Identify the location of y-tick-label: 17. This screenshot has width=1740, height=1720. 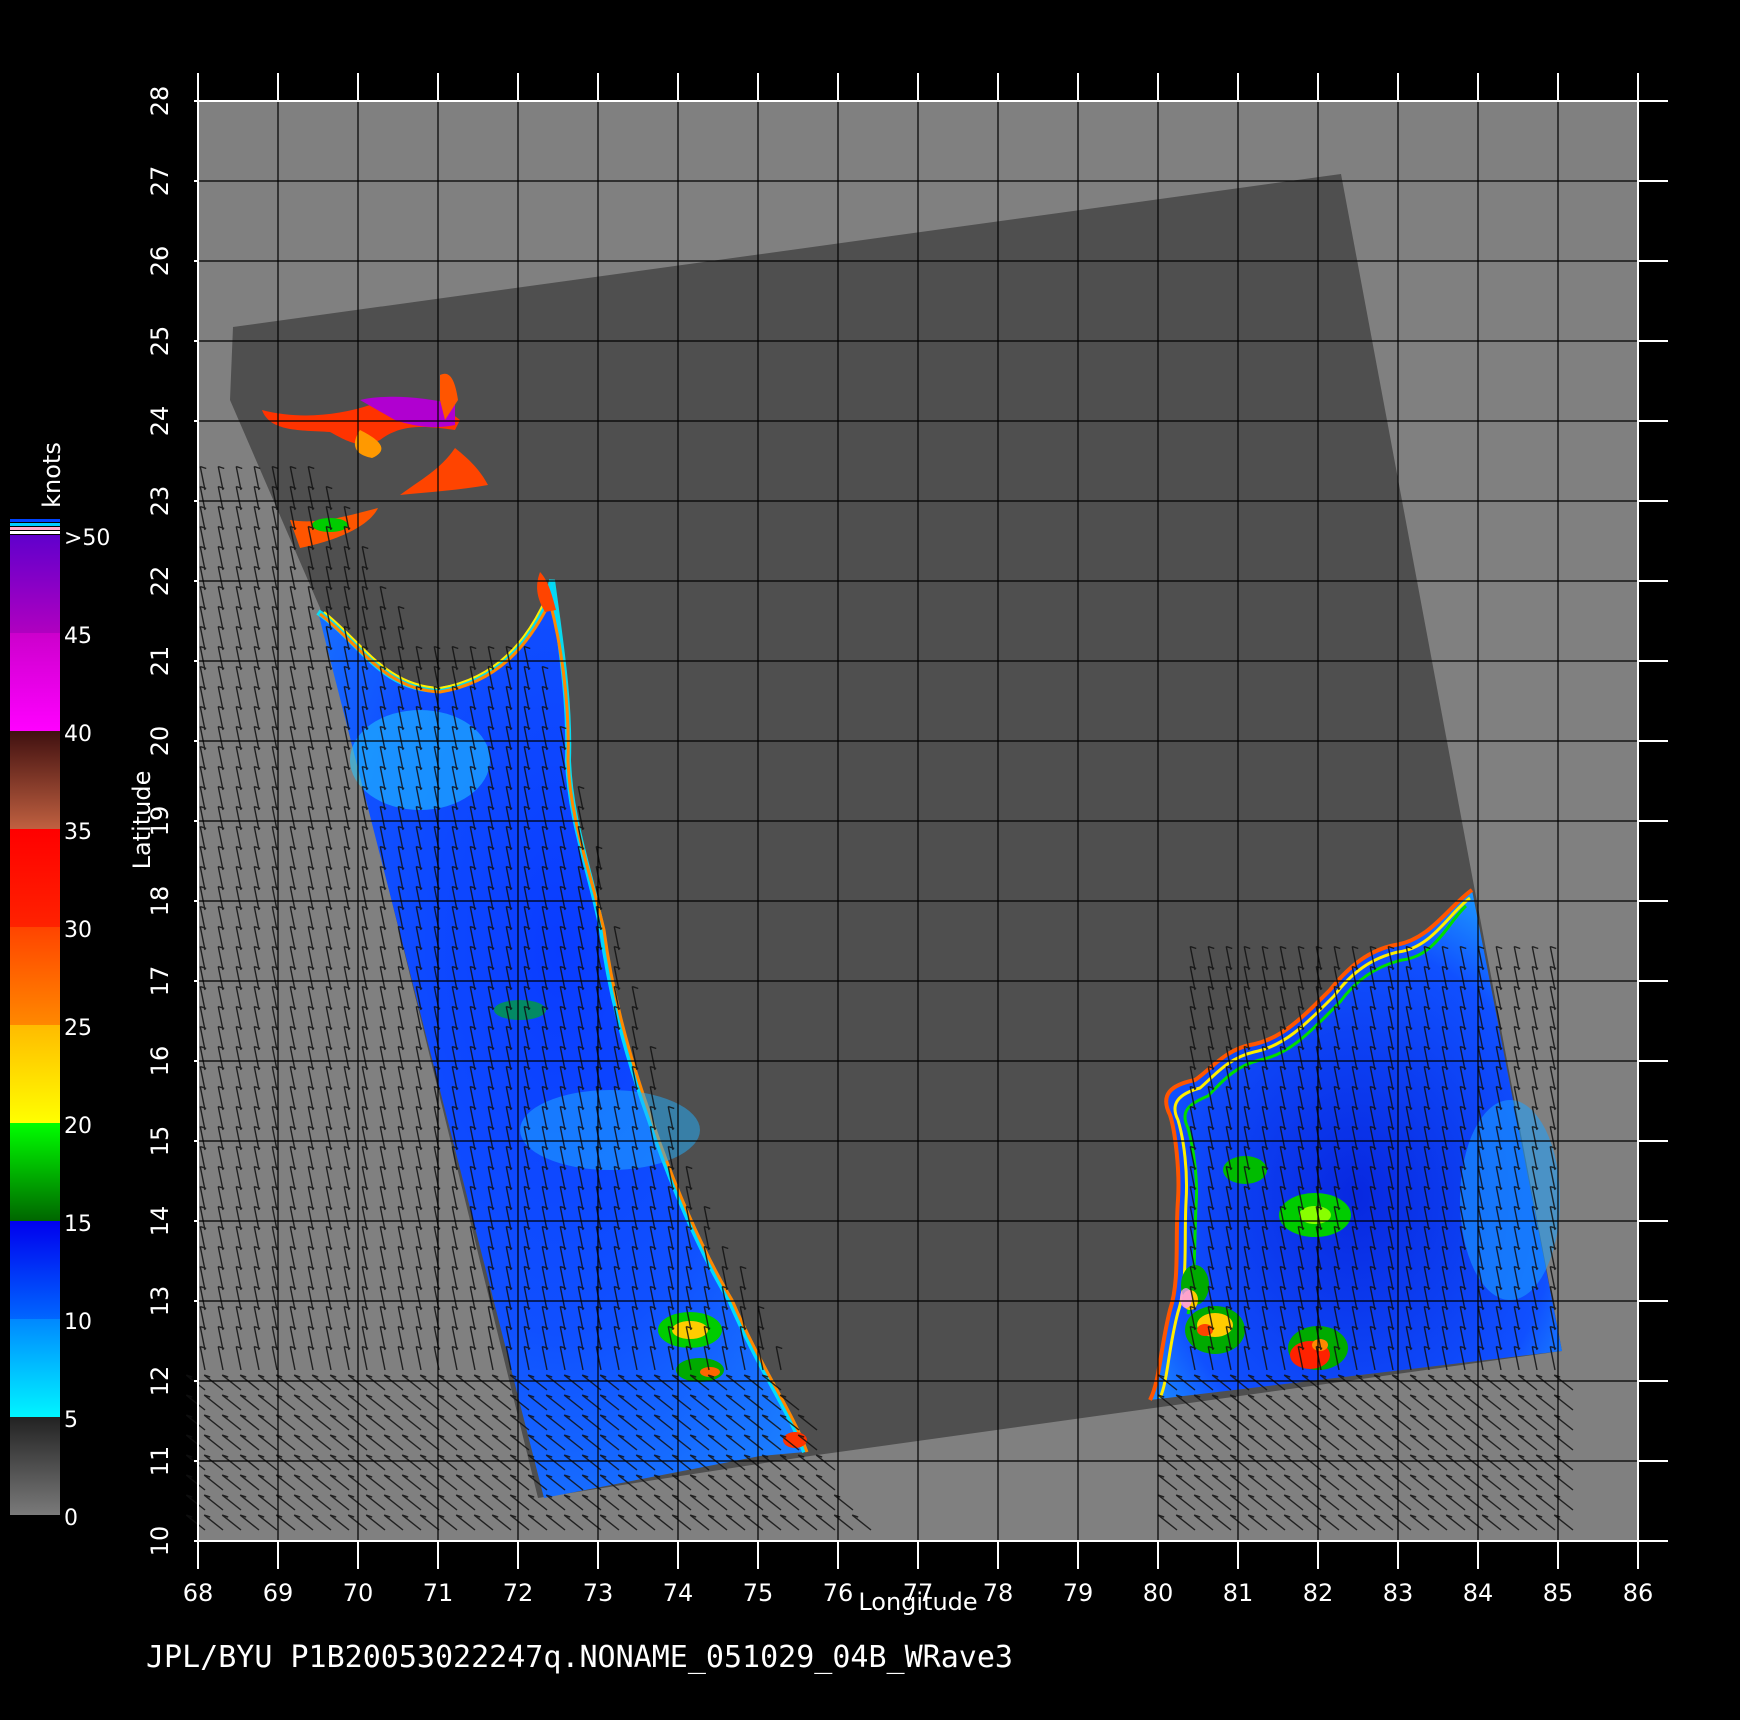
(160, 981).